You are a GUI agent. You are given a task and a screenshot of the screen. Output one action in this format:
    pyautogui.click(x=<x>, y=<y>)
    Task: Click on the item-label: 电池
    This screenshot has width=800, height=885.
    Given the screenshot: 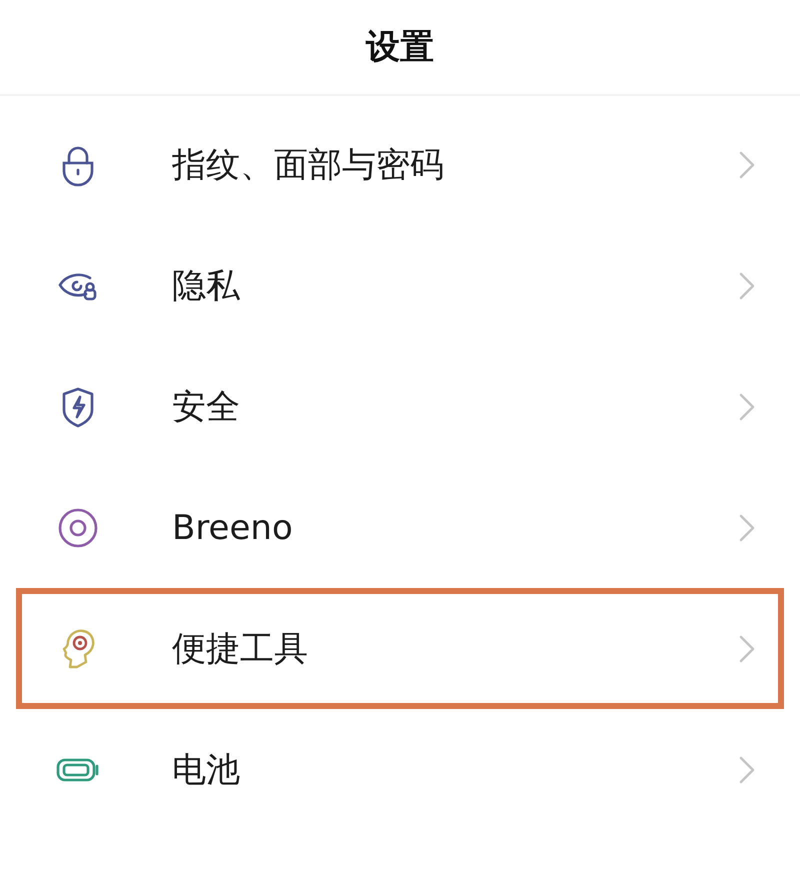 What is the action you would take?
    pyautogui.click(x=206, y=770)
    